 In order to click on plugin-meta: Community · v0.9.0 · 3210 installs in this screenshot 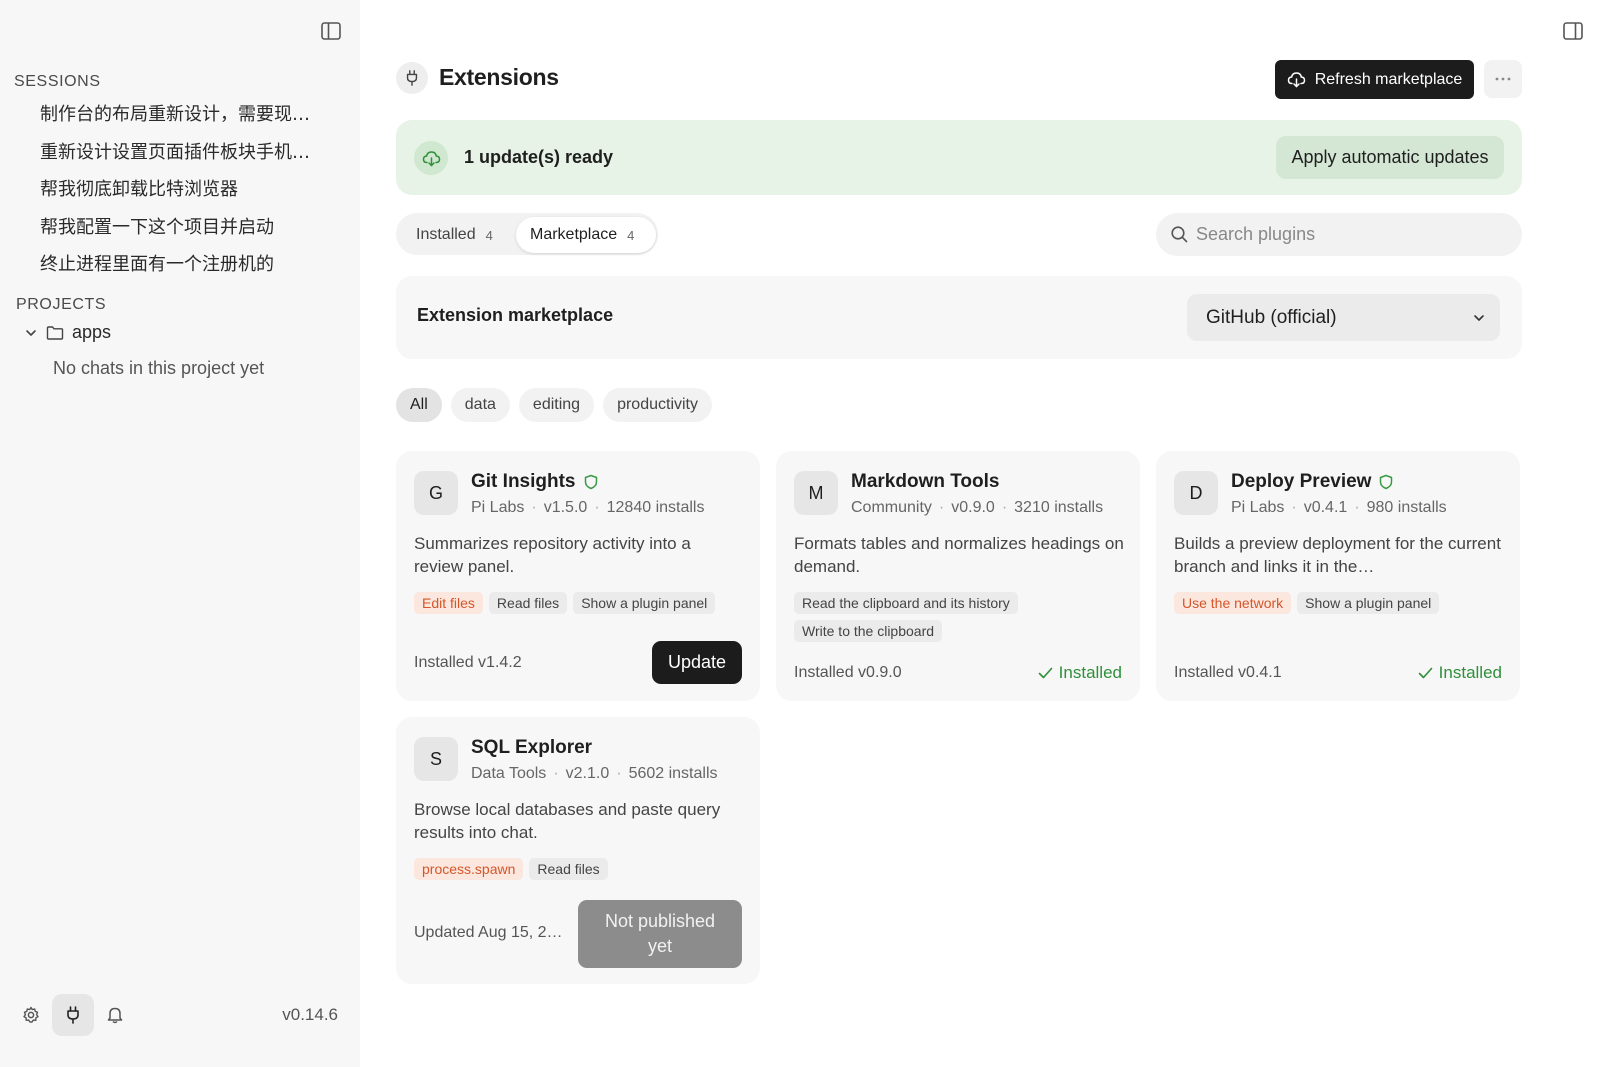, I will do `click(977, 507)`.